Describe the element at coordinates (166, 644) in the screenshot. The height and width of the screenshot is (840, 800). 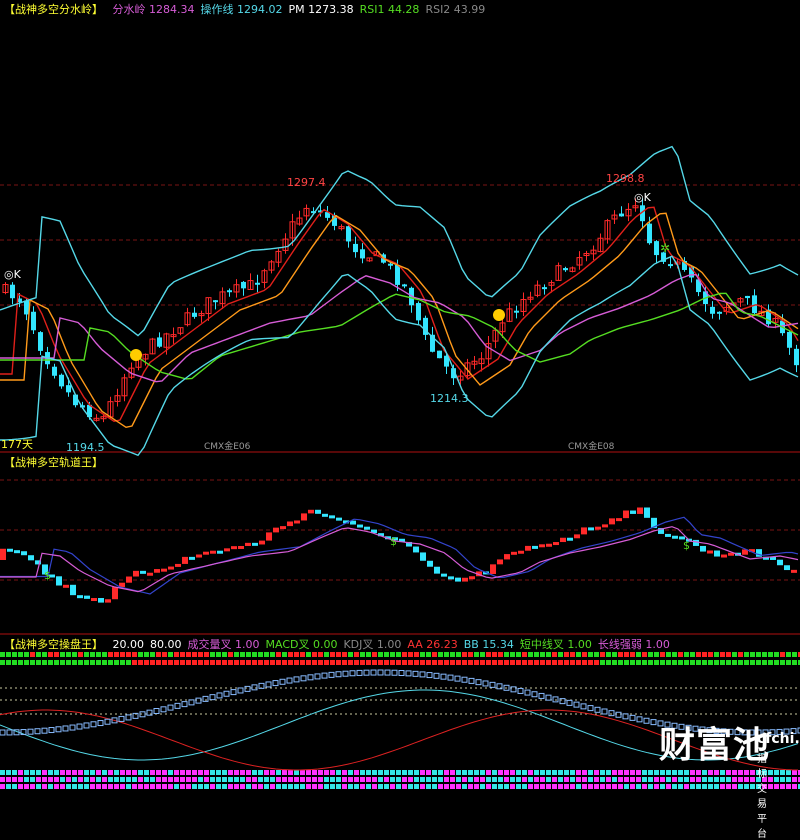
I see `panel3-indicator-1: 80.00` at that location.